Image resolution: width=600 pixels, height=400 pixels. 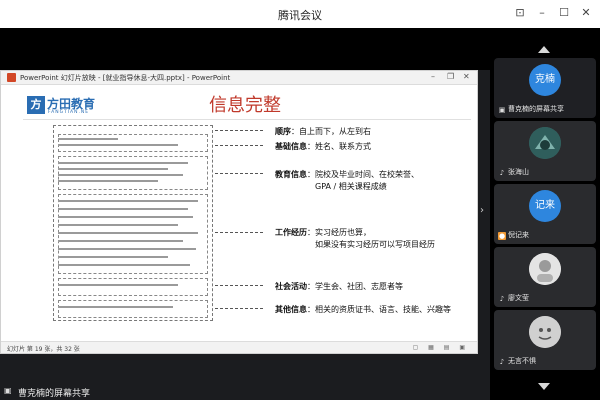 I want to click on label-work-experience: 工作经历：实习经历也算，, so click(x=323, y=232).